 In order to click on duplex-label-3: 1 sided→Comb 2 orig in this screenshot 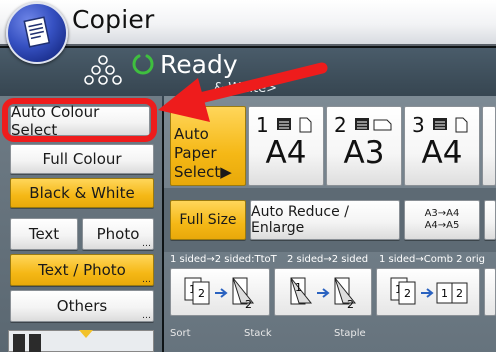, I will do `click(432, 259)`.